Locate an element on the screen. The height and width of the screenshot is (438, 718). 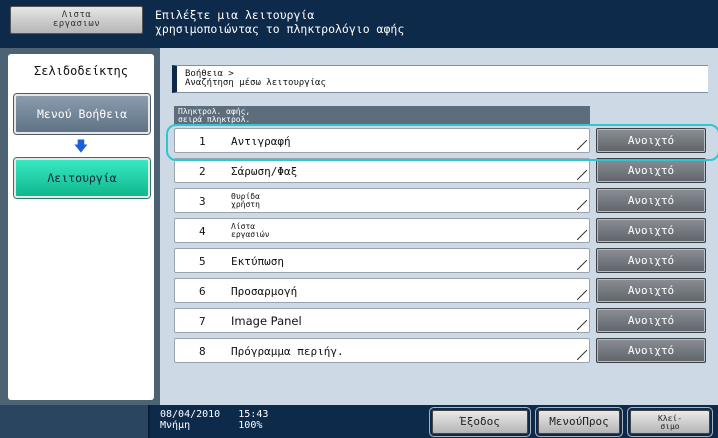
row-label: Σάρωση/Φαξ is located at coordinates (264, 171).